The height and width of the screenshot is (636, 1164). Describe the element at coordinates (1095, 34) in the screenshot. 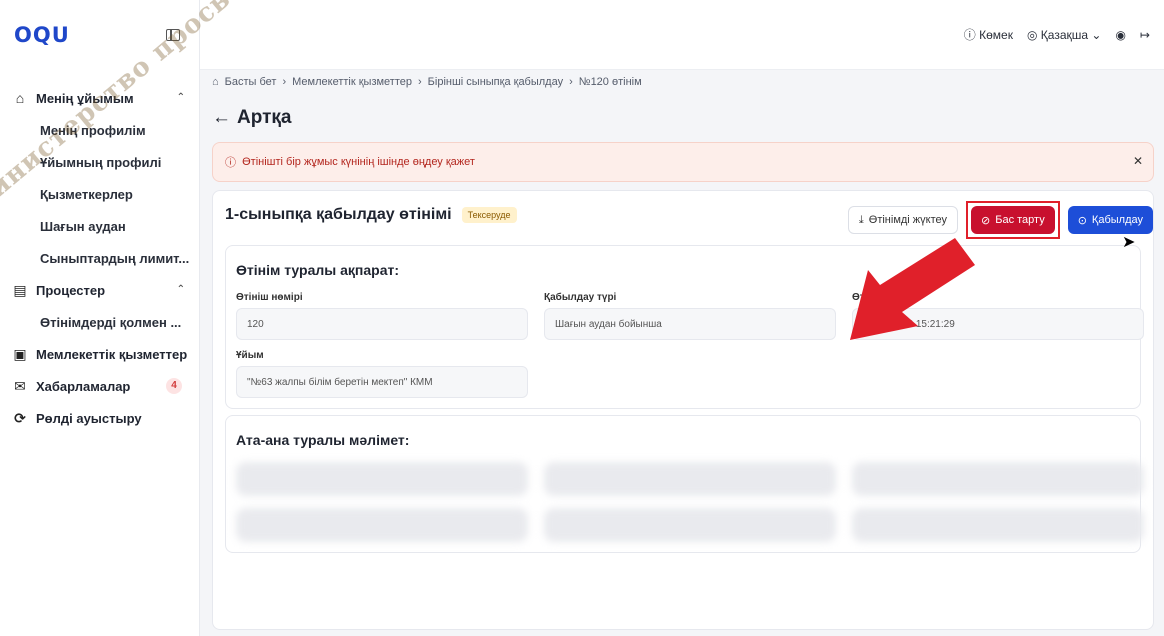

I see `chevron-down-icon: ⌄` at that location.